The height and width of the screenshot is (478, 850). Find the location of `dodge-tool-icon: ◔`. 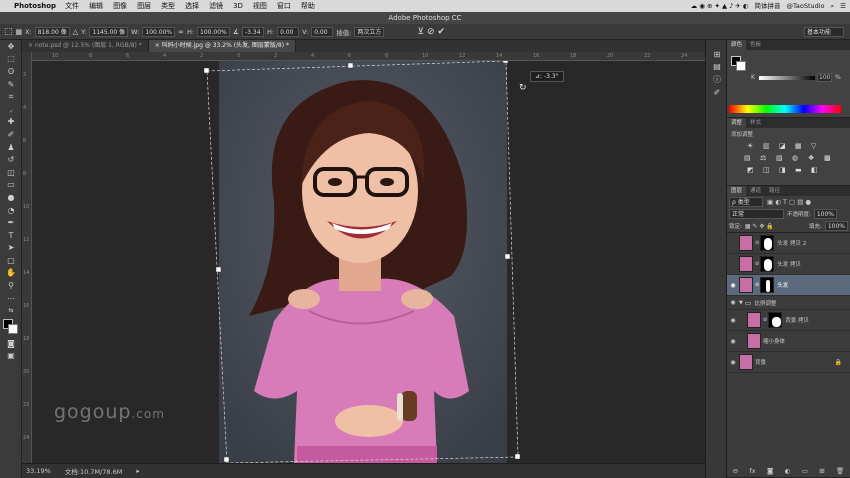

dodge-tool-icon: ◔ is located at coordinates (11, 210).